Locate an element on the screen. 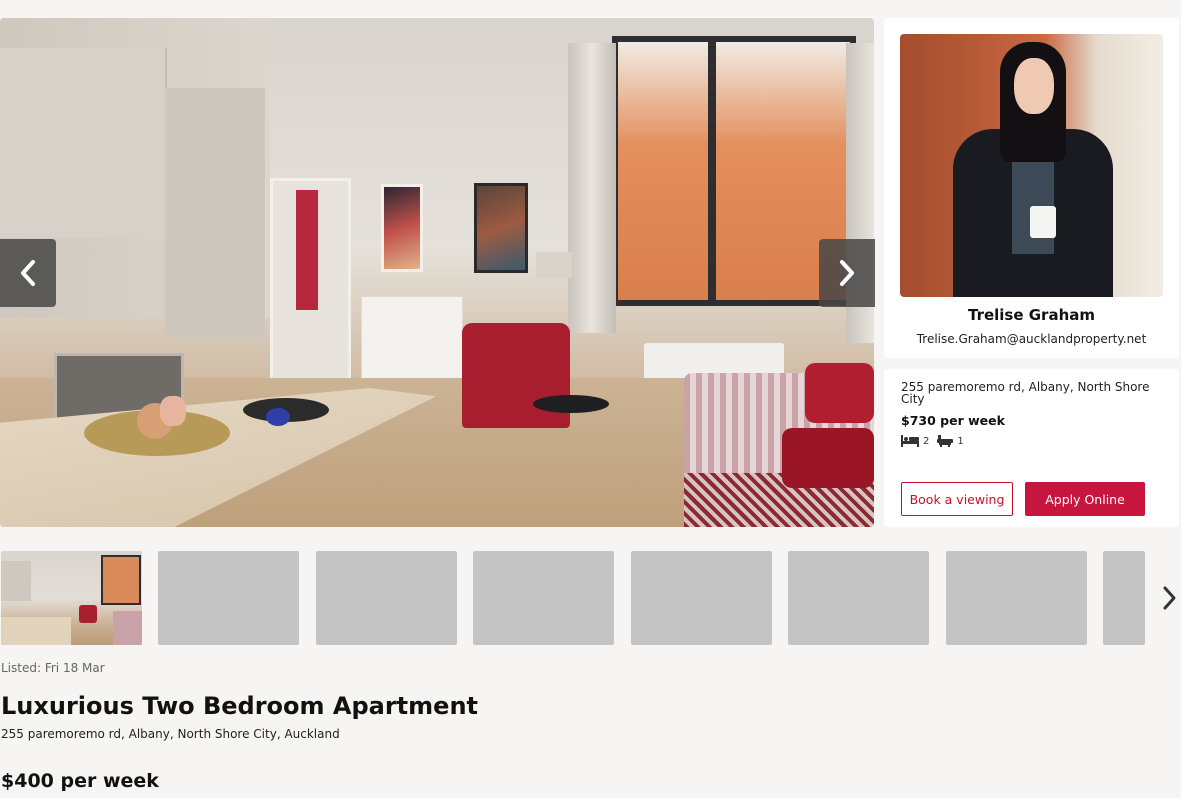  apply-online-button: Apply Online is located at coordinates (1085, 499).